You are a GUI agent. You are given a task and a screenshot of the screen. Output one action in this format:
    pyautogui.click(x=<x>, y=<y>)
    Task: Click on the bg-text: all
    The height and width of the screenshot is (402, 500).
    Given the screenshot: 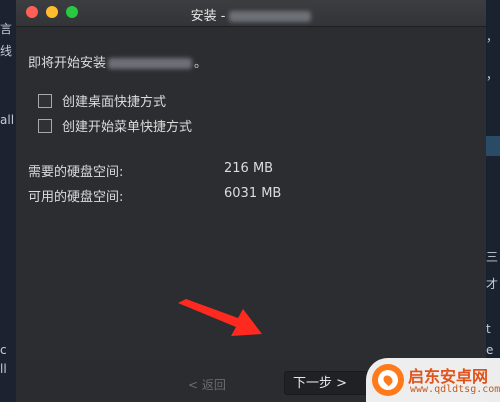 What is the action you would take?
    pyautogui.click(x=7, y=120)
    